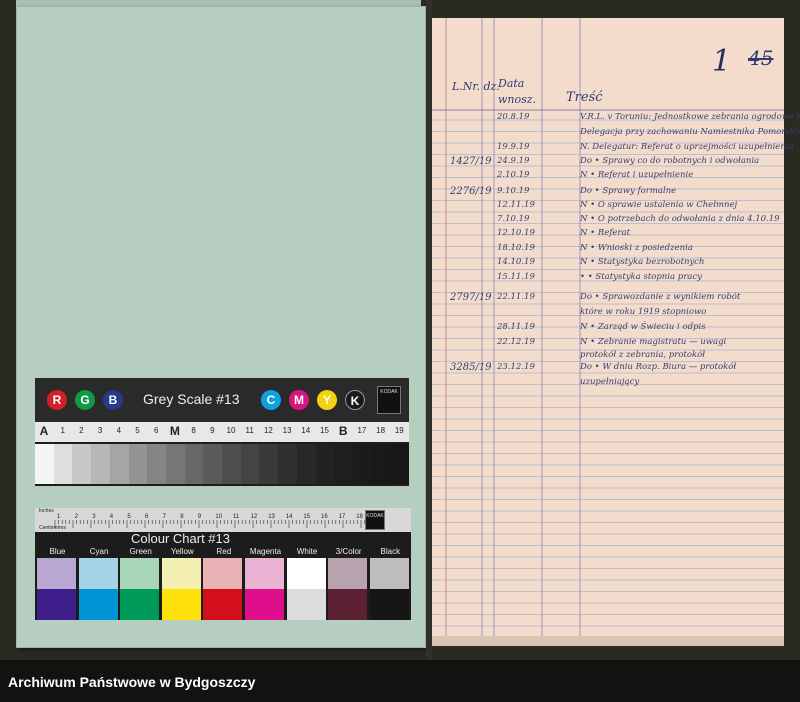 The height and width of the screenshot is (702, 800). What do you see at coordinates (643, 312) in the screenshot?
I see `entry-text: które w roku 1919 stopniowo` at bounding box center [643, 312].